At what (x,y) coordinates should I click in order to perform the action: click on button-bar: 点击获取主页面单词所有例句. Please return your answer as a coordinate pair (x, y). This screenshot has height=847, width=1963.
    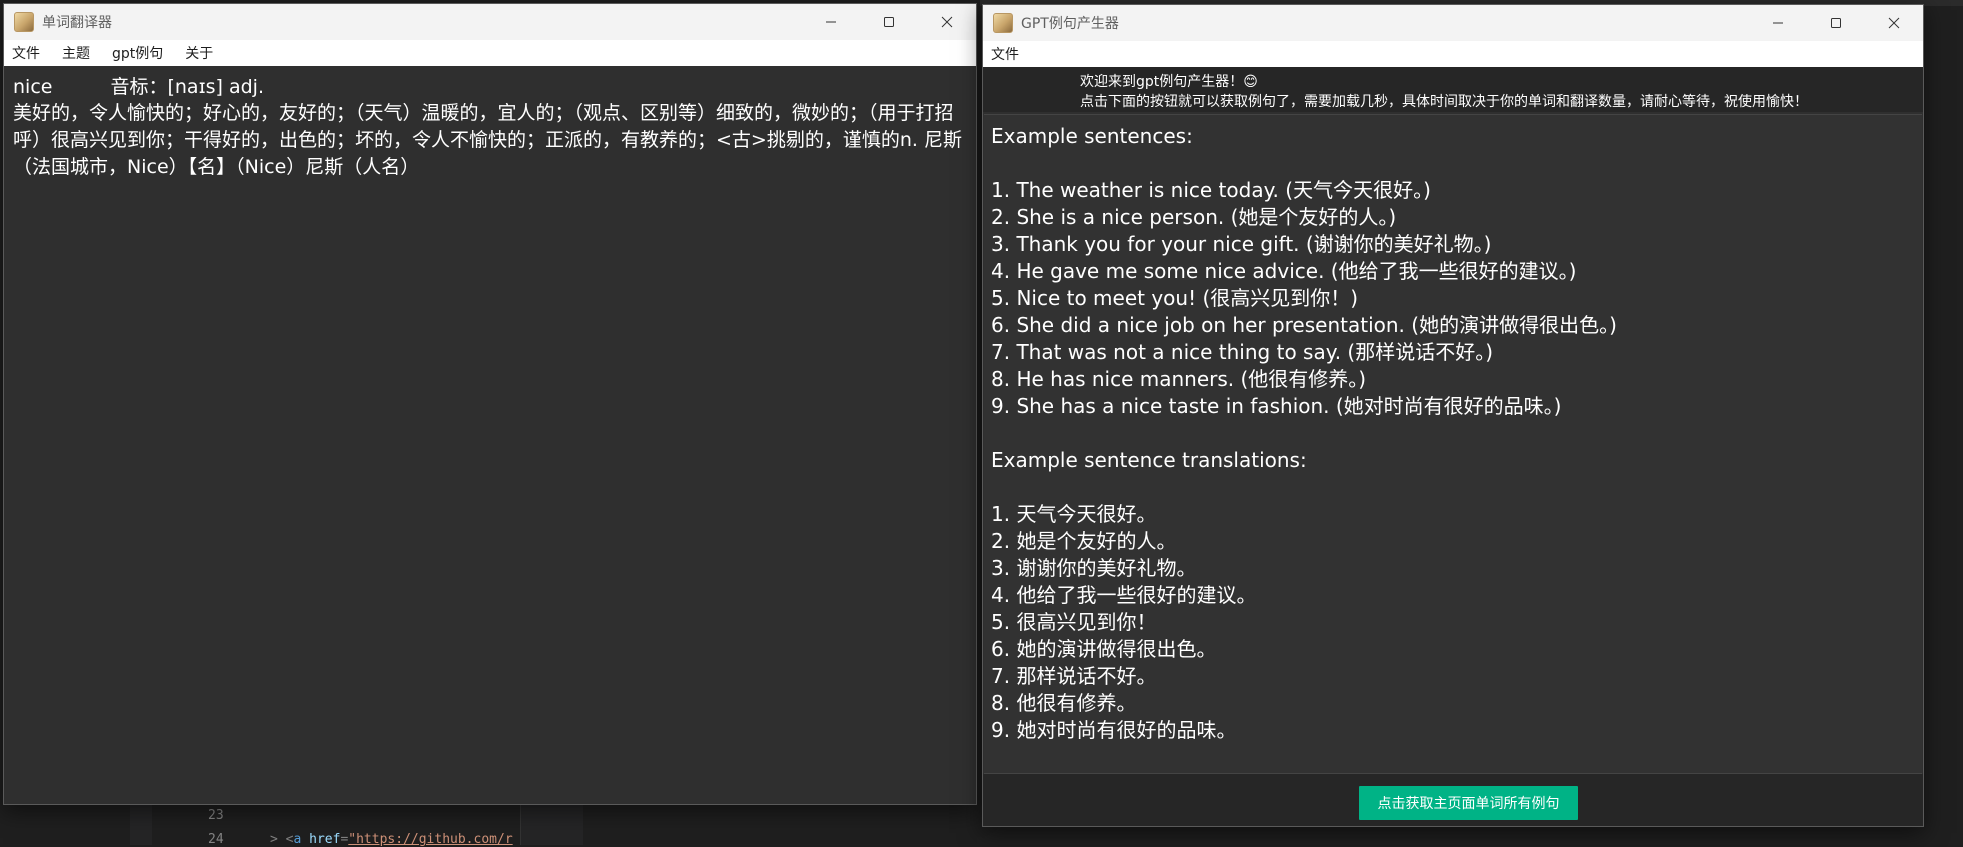
    Looking at the image, I should click on (1453, 800).